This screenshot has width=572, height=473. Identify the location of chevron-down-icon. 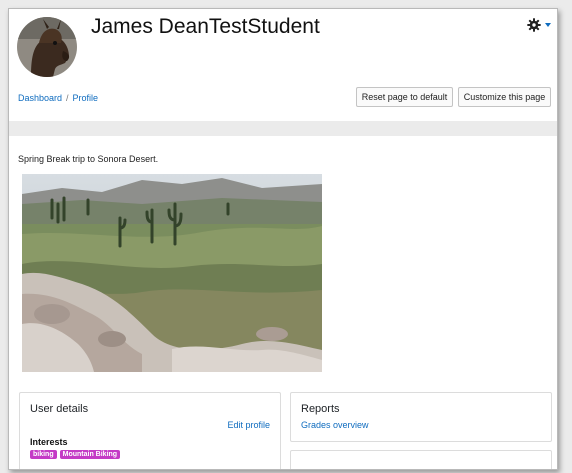
(548, 25).